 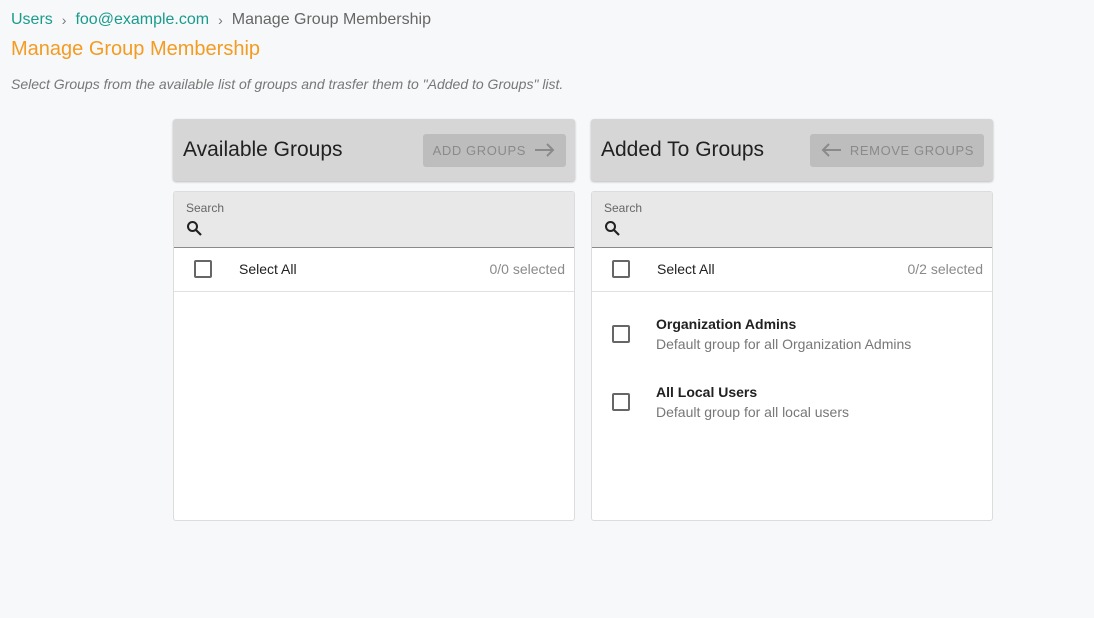 I want to click on available-select-all-checkbox, so click(x=203, y=269).